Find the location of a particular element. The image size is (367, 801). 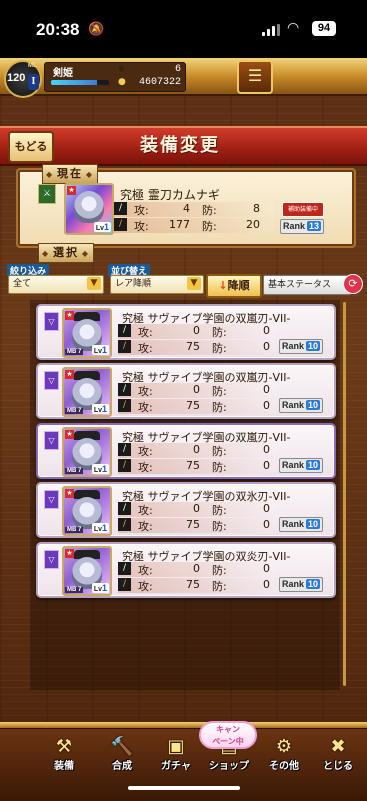

exp-fill is located at coordinates (74, 82).